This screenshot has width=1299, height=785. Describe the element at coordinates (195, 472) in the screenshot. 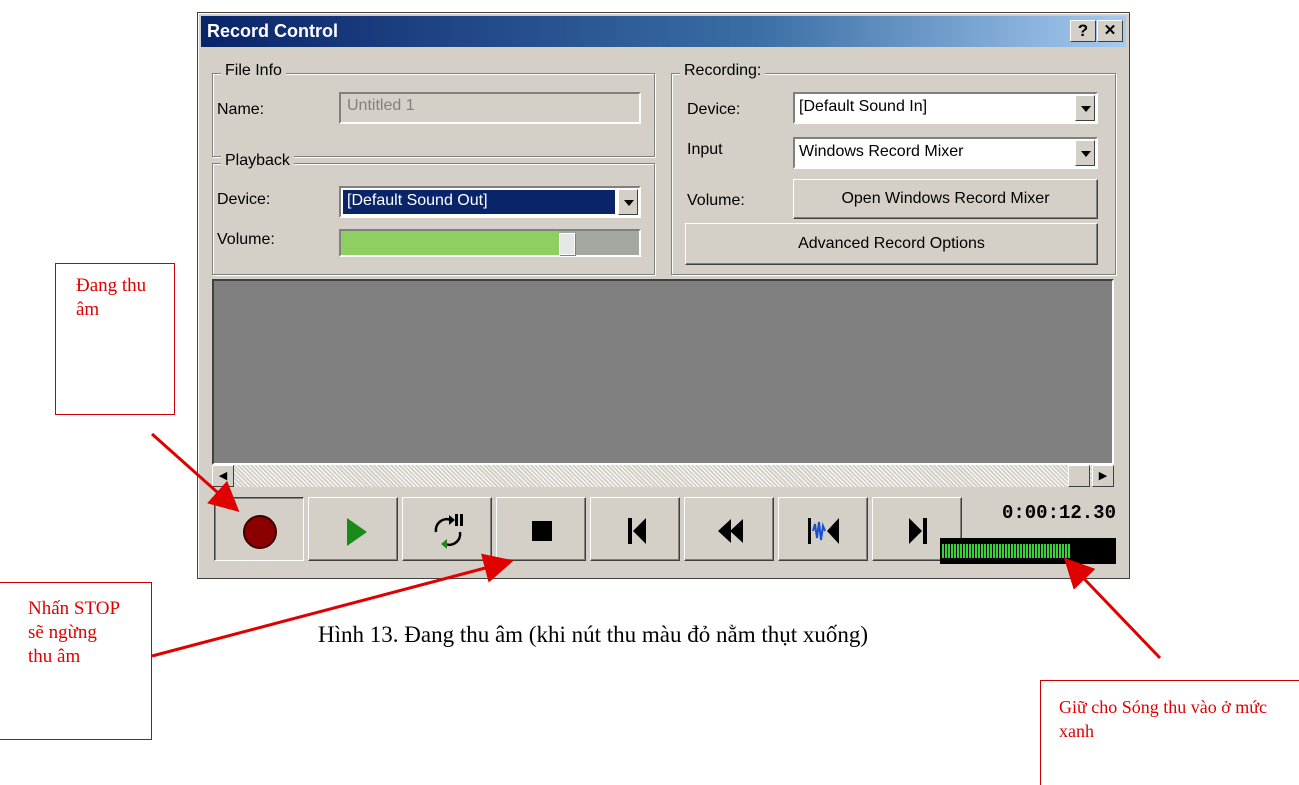

I see `arrow-to-record-button` at that location.